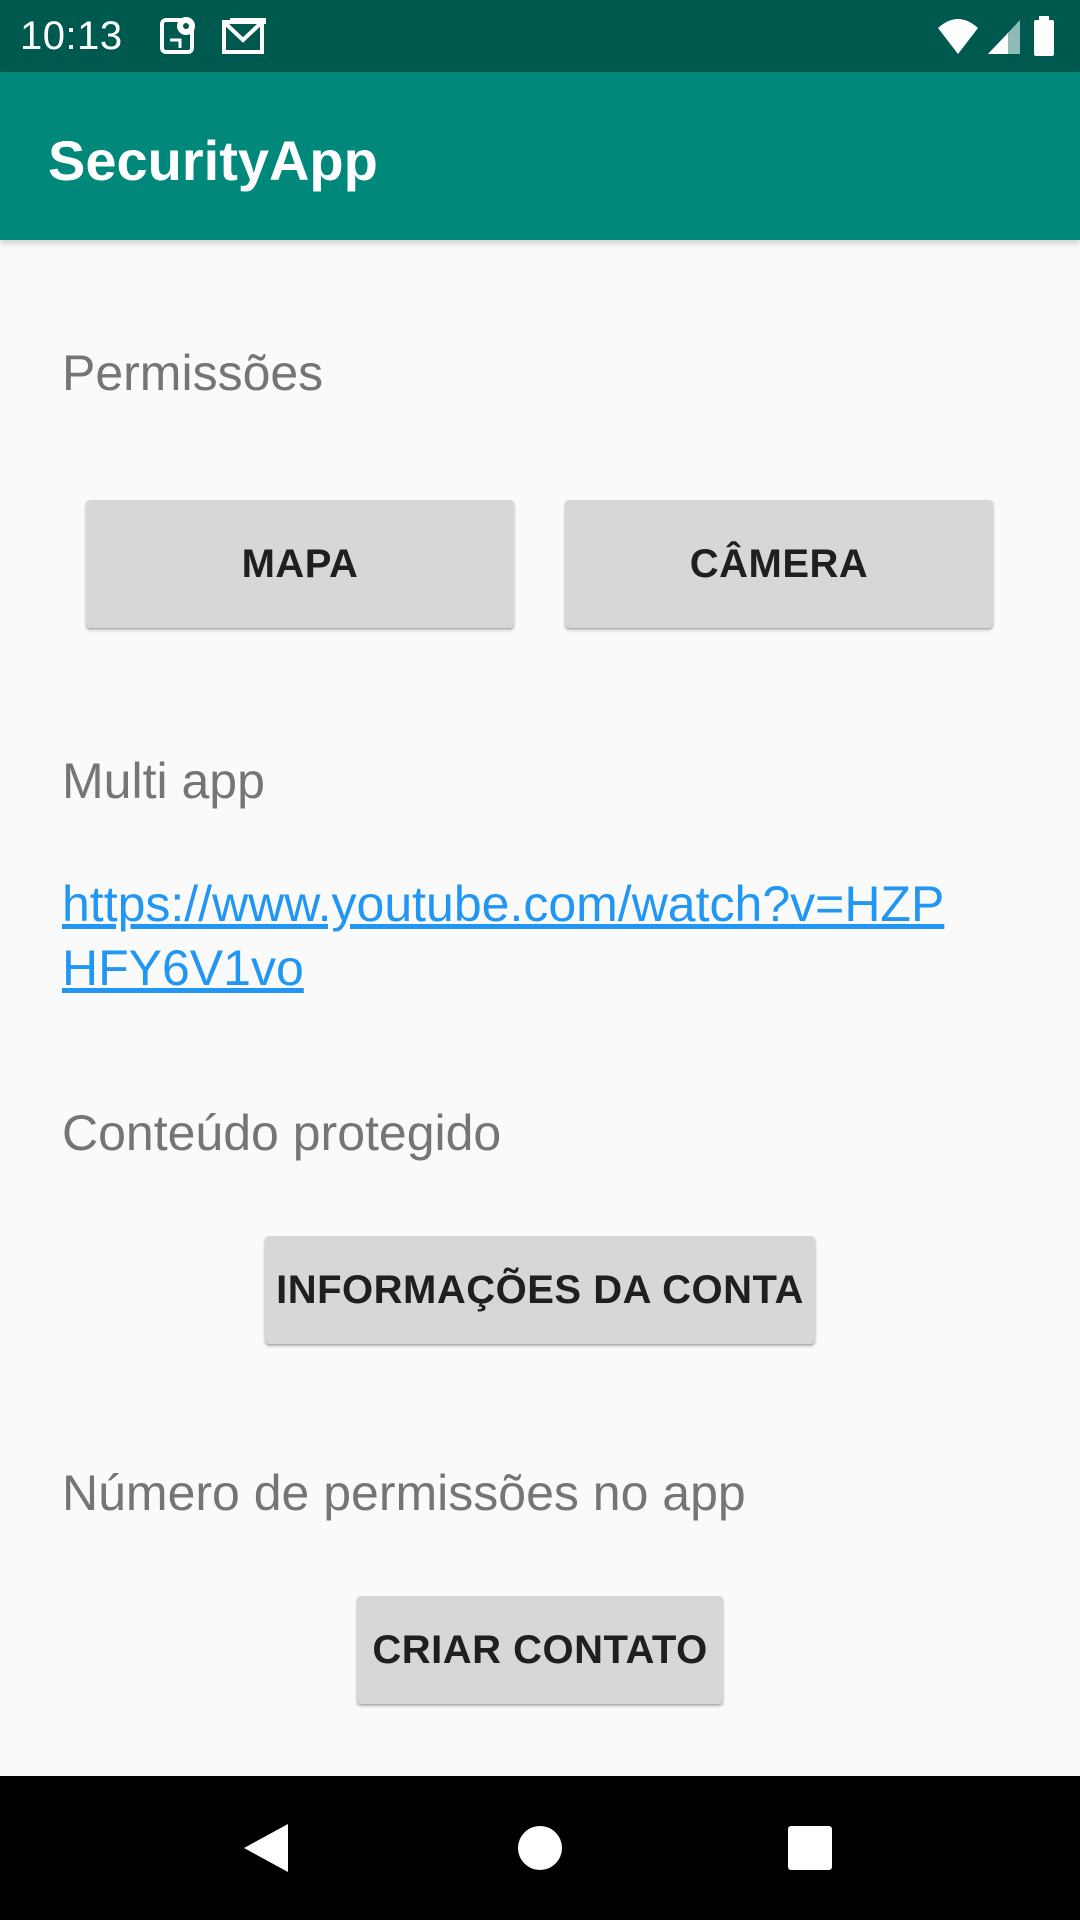 The image size is (1080, 1920). What do you see at coordinates (193, 373) in the screenshot?
I see `permissions-label: Permissões` at bounding box center [193, 373].